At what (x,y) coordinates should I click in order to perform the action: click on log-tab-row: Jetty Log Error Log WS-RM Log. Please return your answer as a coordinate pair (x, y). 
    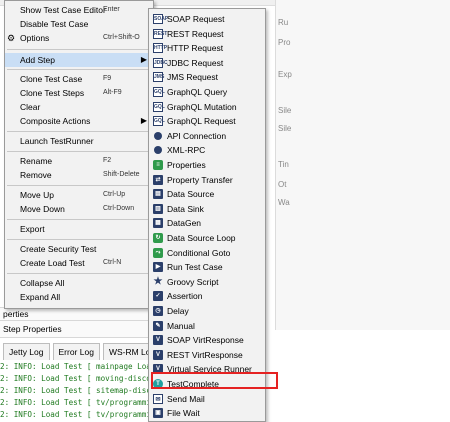
    Looking at the image, I should click on (81, 351).